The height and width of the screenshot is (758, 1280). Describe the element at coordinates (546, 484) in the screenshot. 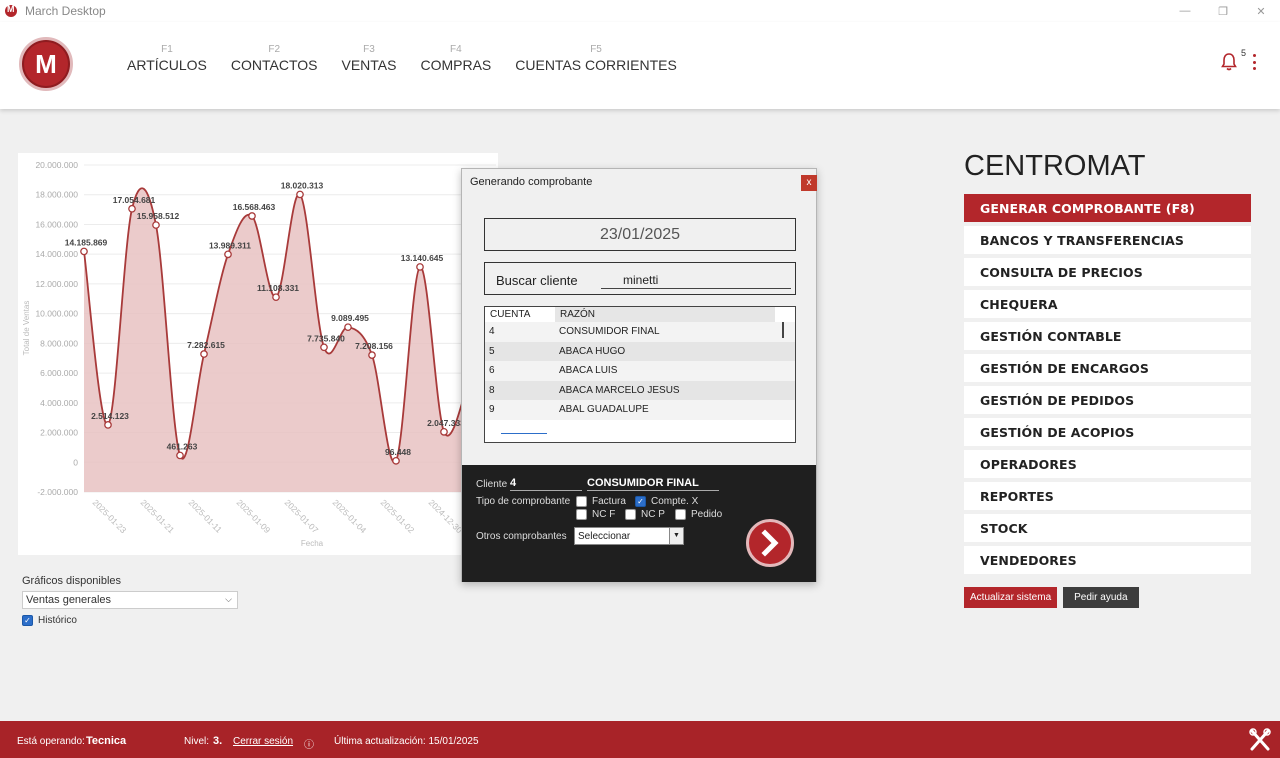

I see `client-code-field: 4` at that location.